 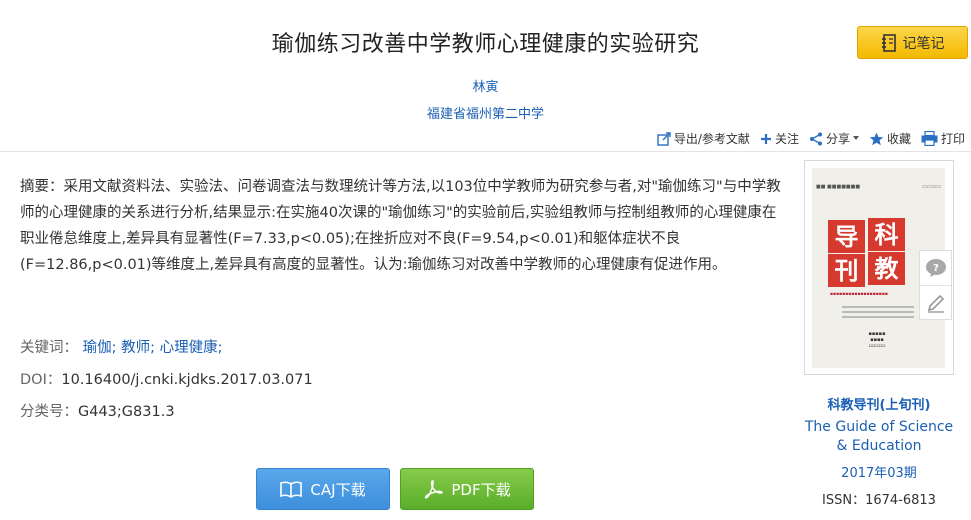 What do you see at coordinates (664, 138) in the screenshot?
I see `export-icon` at bounding box center [664, 138].